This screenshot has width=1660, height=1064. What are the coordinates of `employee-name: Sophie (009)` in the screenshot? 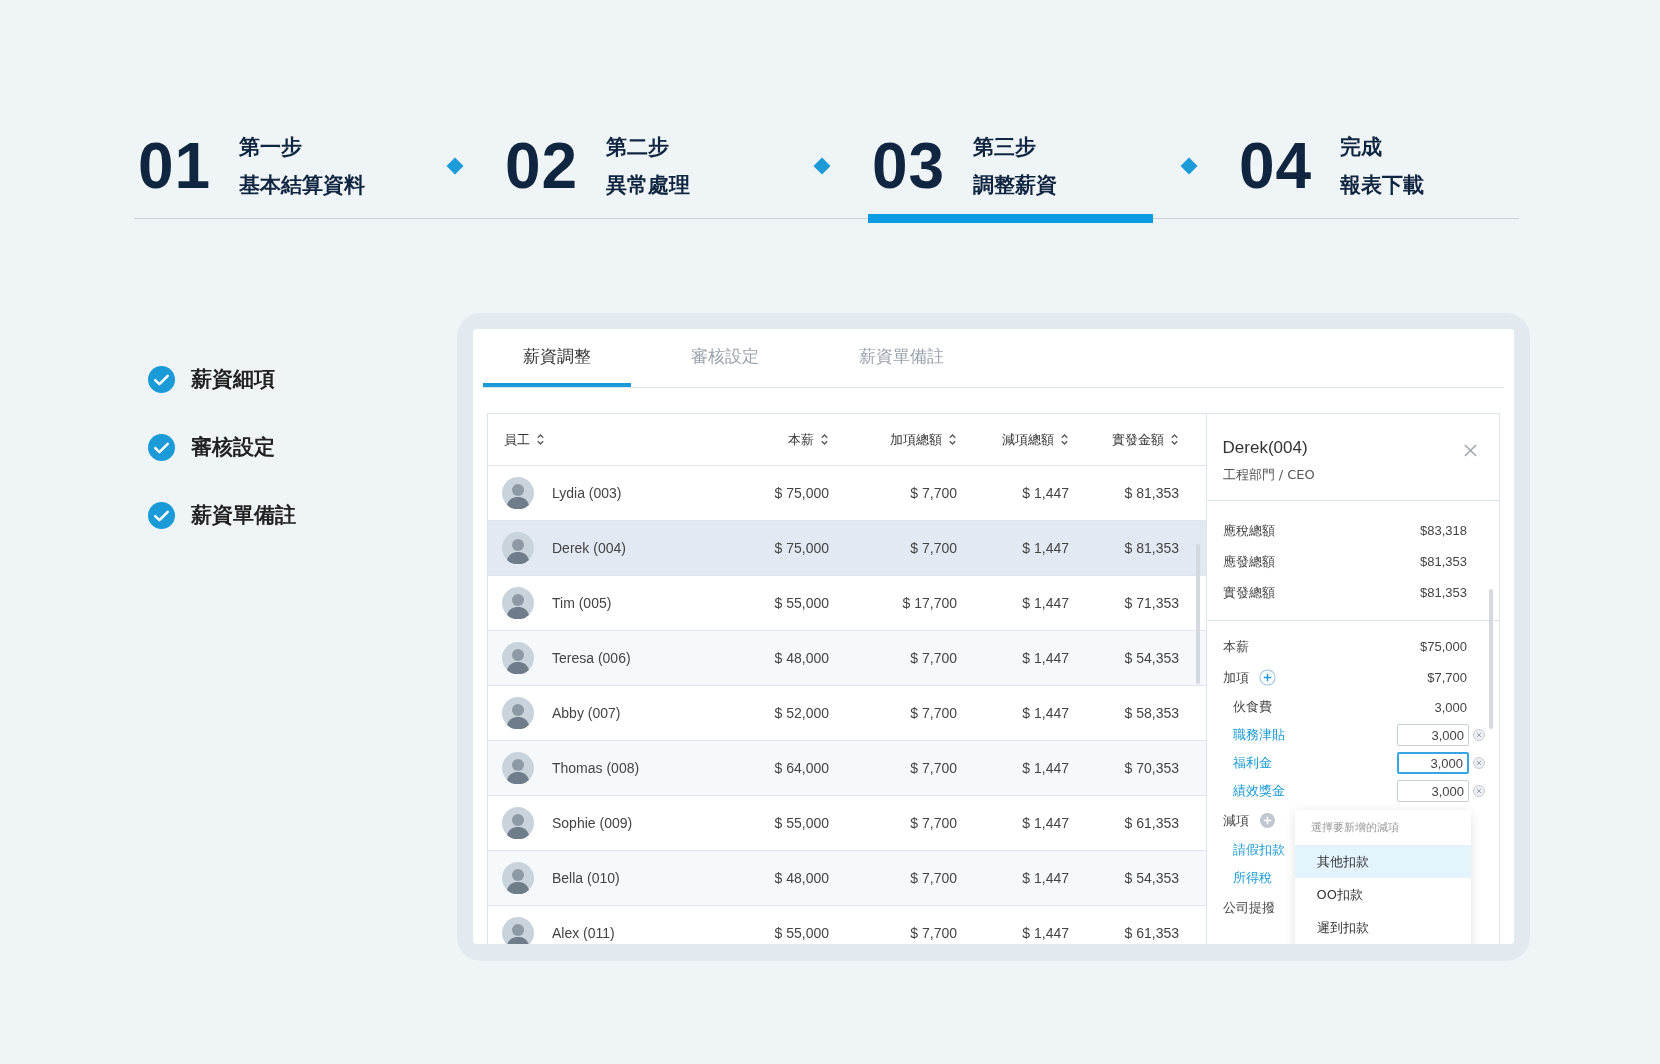 It's located at (592, 823).